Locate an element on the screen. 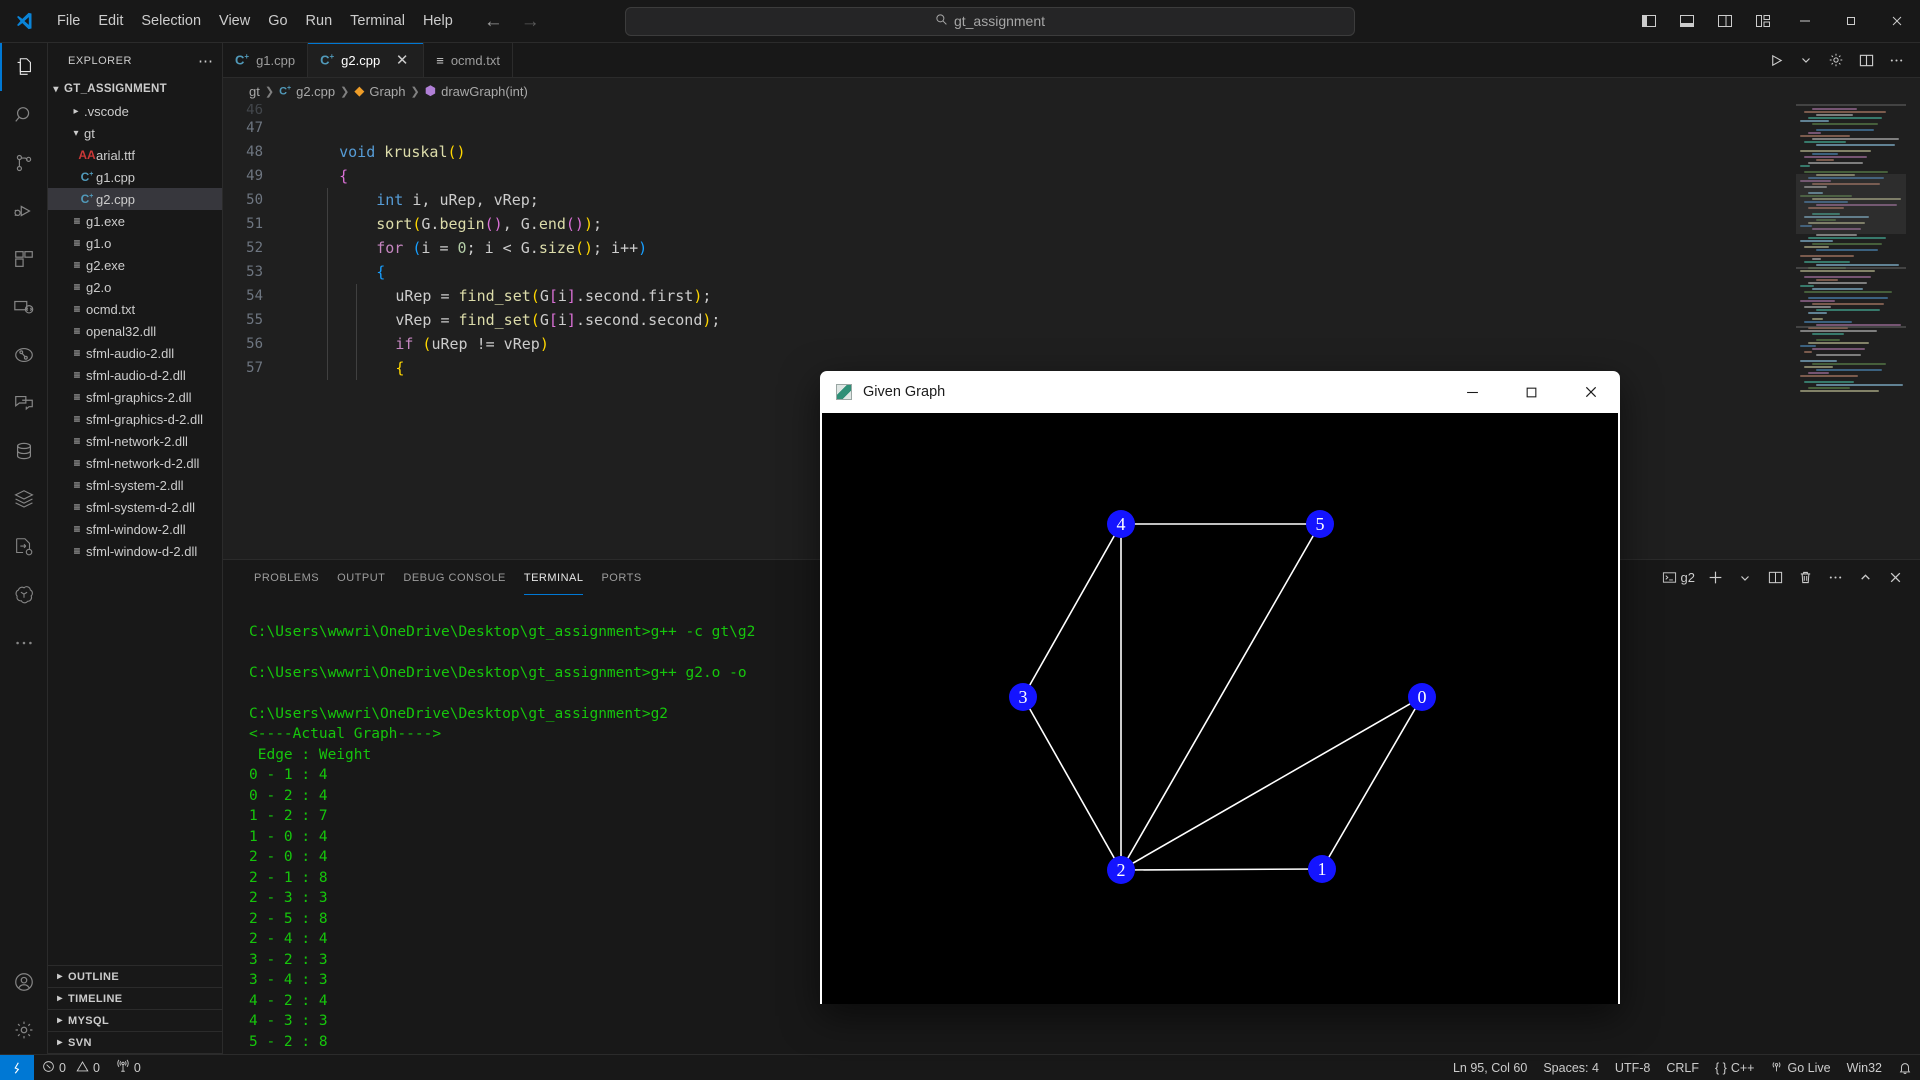 This screenshot has width=1920, height=1080. sidebar-item-openai is located at coordinates (24, 595).